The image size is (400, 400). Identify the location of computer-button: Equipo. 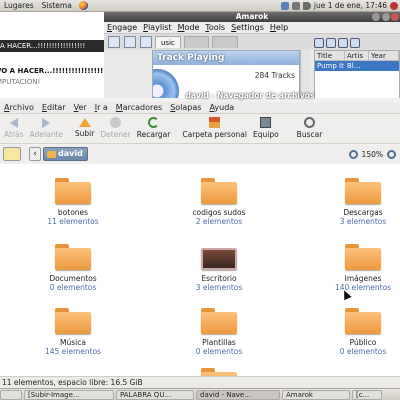
(266, 126).